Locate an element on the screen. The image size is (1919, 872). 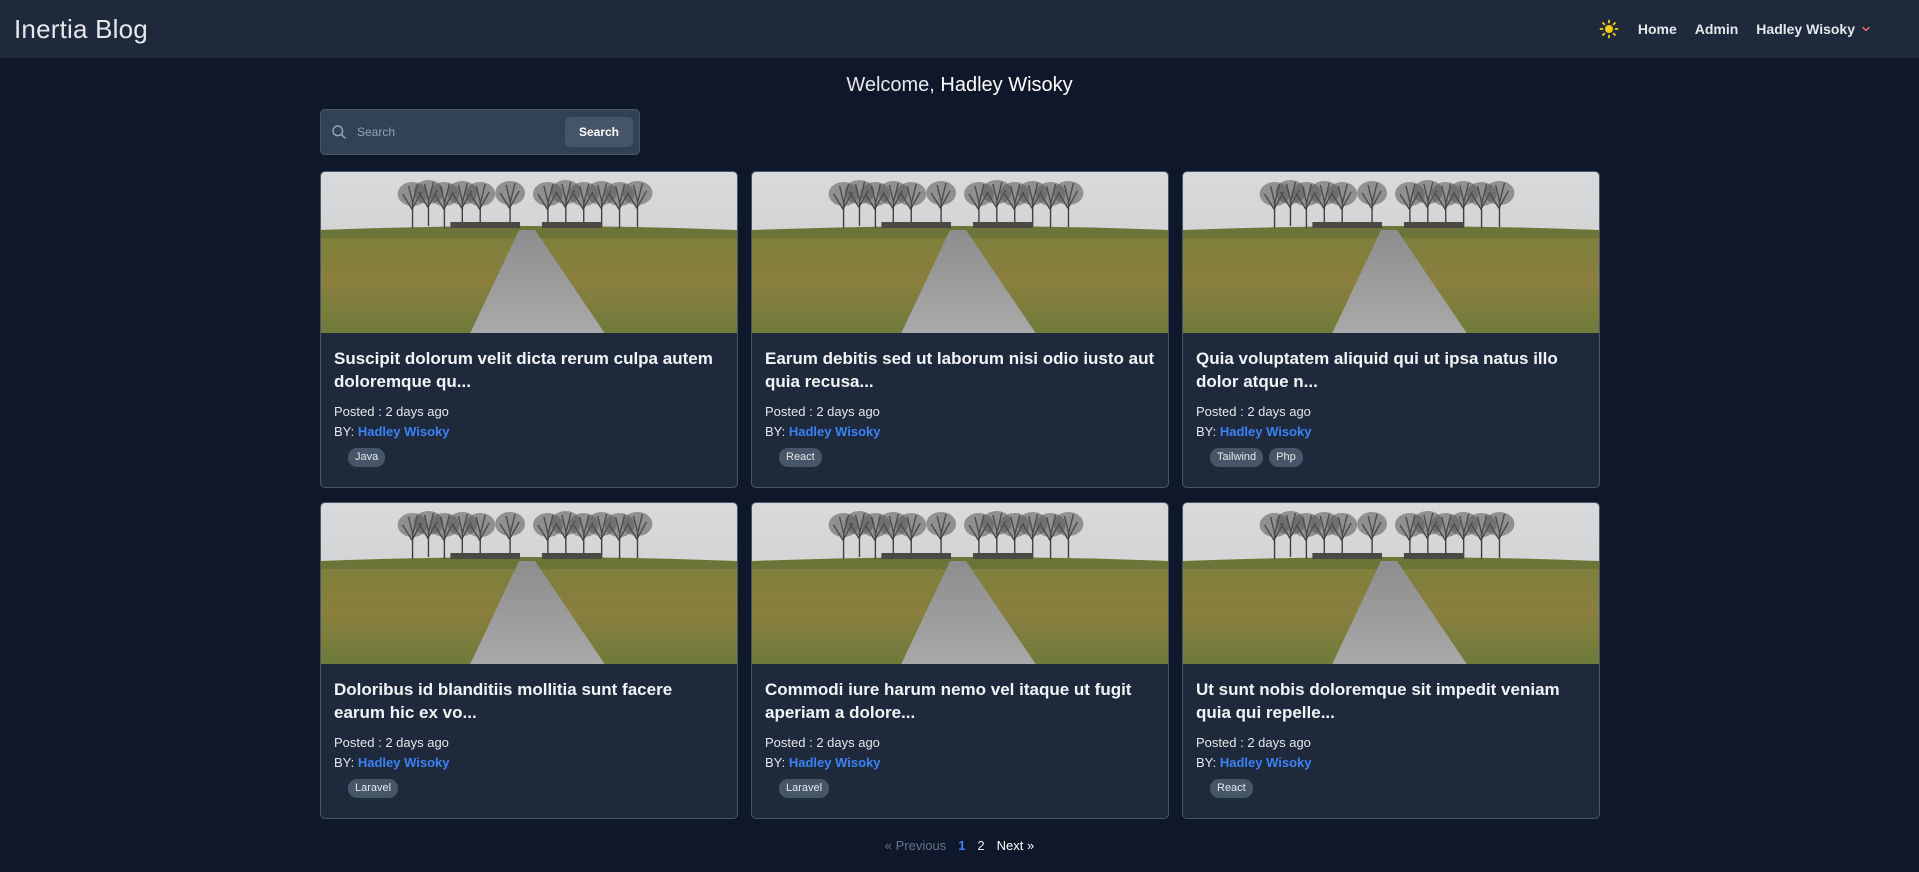
tag-badge: Php is located at coordinates (1286, 457).